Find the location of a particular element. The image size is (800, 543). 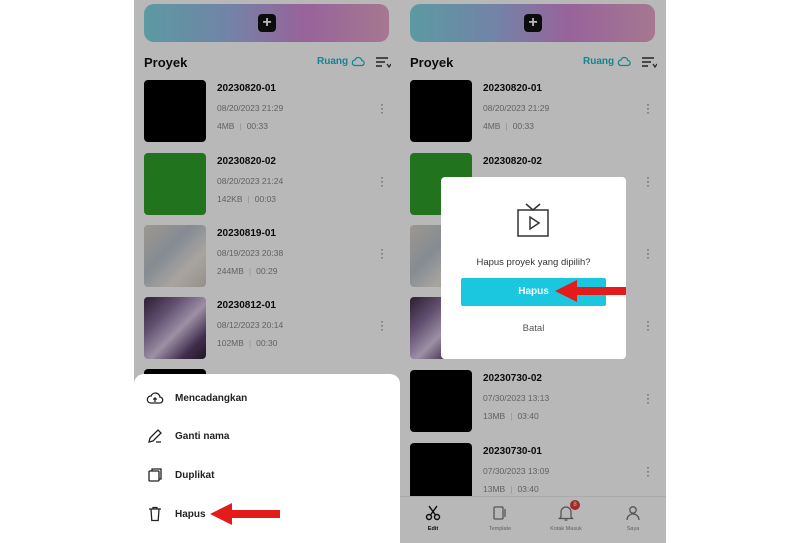

delete-option: Hapus is located at coordinates (176, 514).